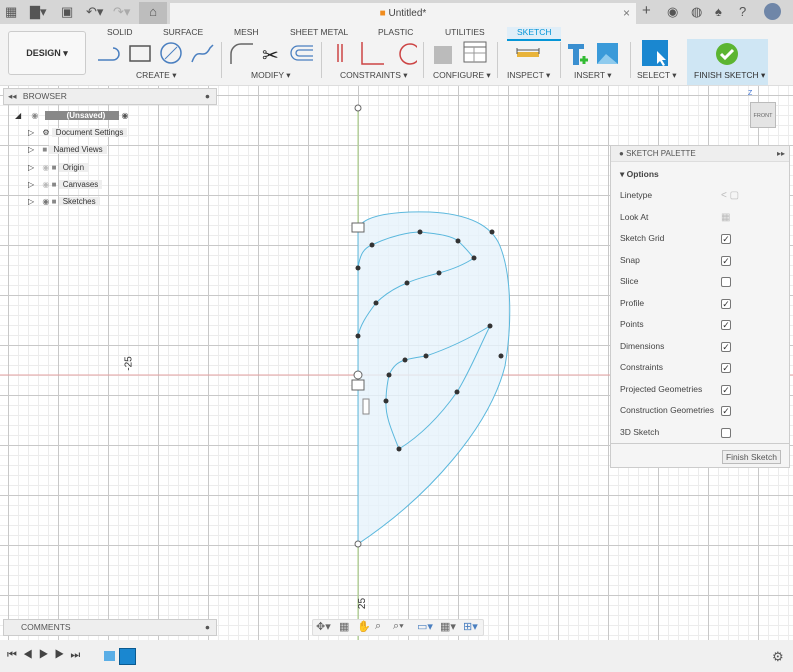 The height and width of the screenshot is (672, 793). Describe the element at coordinates (772, 11) in the screenshot. I see `avatar` at that location.